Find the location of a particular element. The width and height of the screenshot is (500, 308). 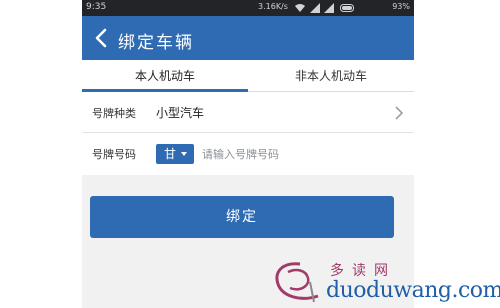

status-bar: 9:35 3.16K/s 93% is located at coordinates (248, 8).